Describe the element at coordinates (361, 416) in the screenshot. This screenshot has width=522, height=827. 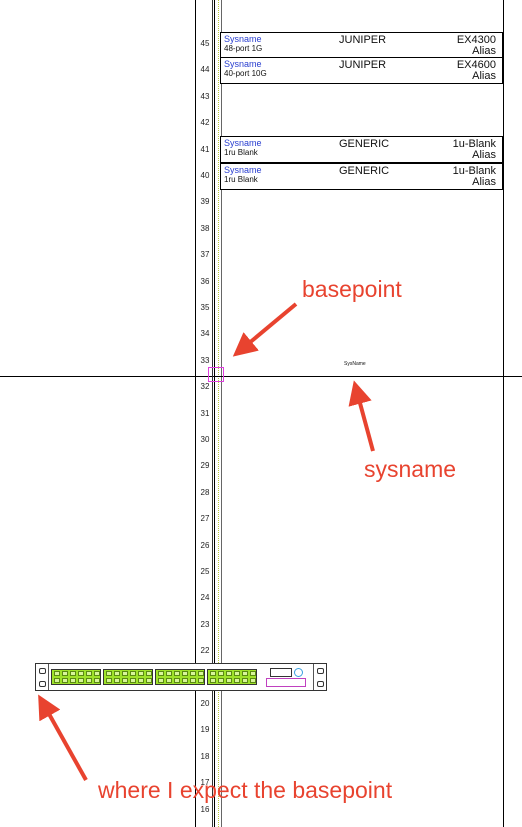
I see `sysname-arrow` at that location.